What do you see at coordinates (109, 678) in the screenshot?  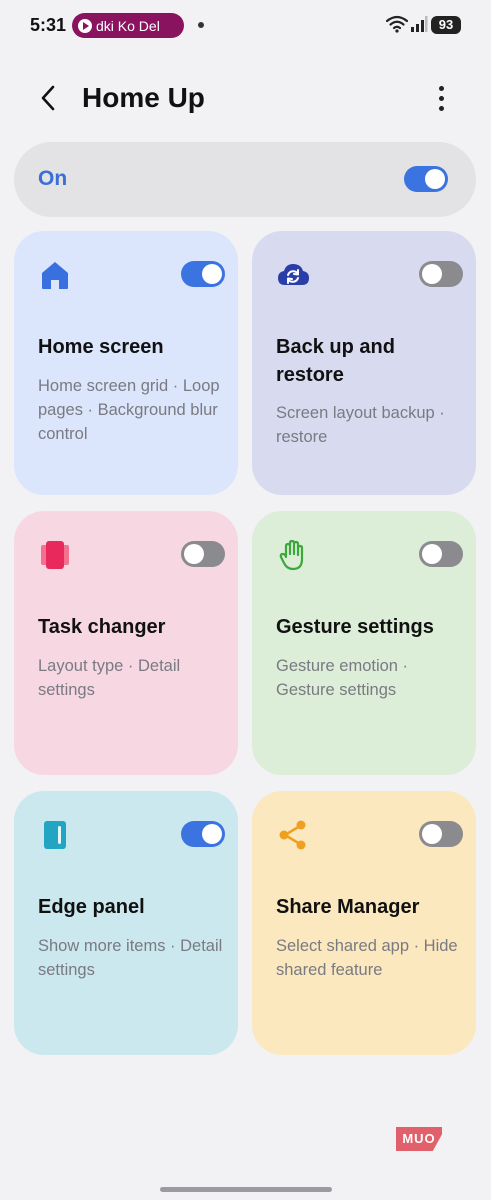 I see `card-description: Layout type · Detail settings` at bounding box center [109, 678].